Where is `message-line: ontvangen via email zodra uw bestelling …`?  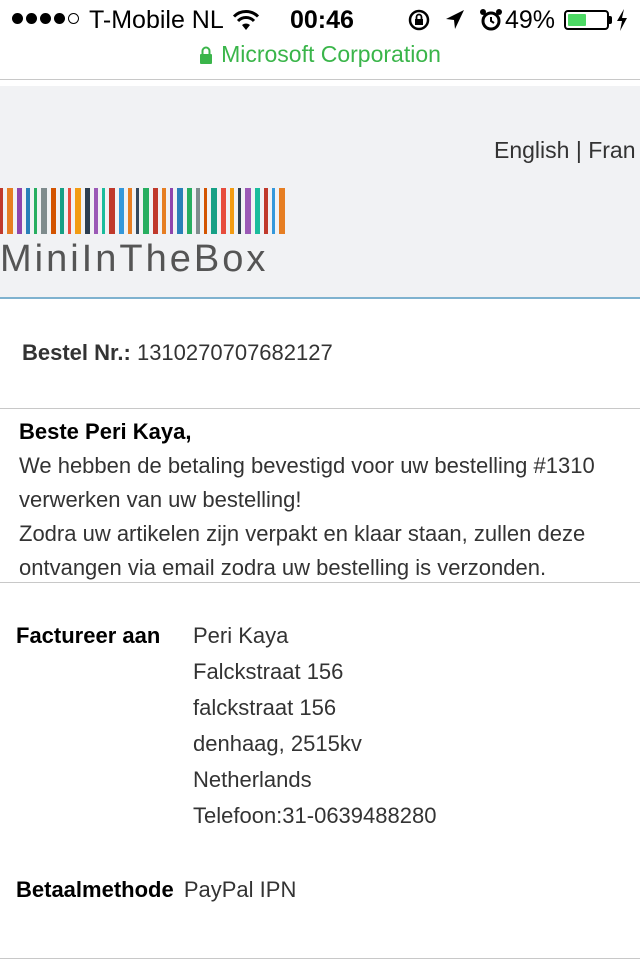 message-line: ontvangen via email zodra uw bestelling … is located at coordinates (283, 567).